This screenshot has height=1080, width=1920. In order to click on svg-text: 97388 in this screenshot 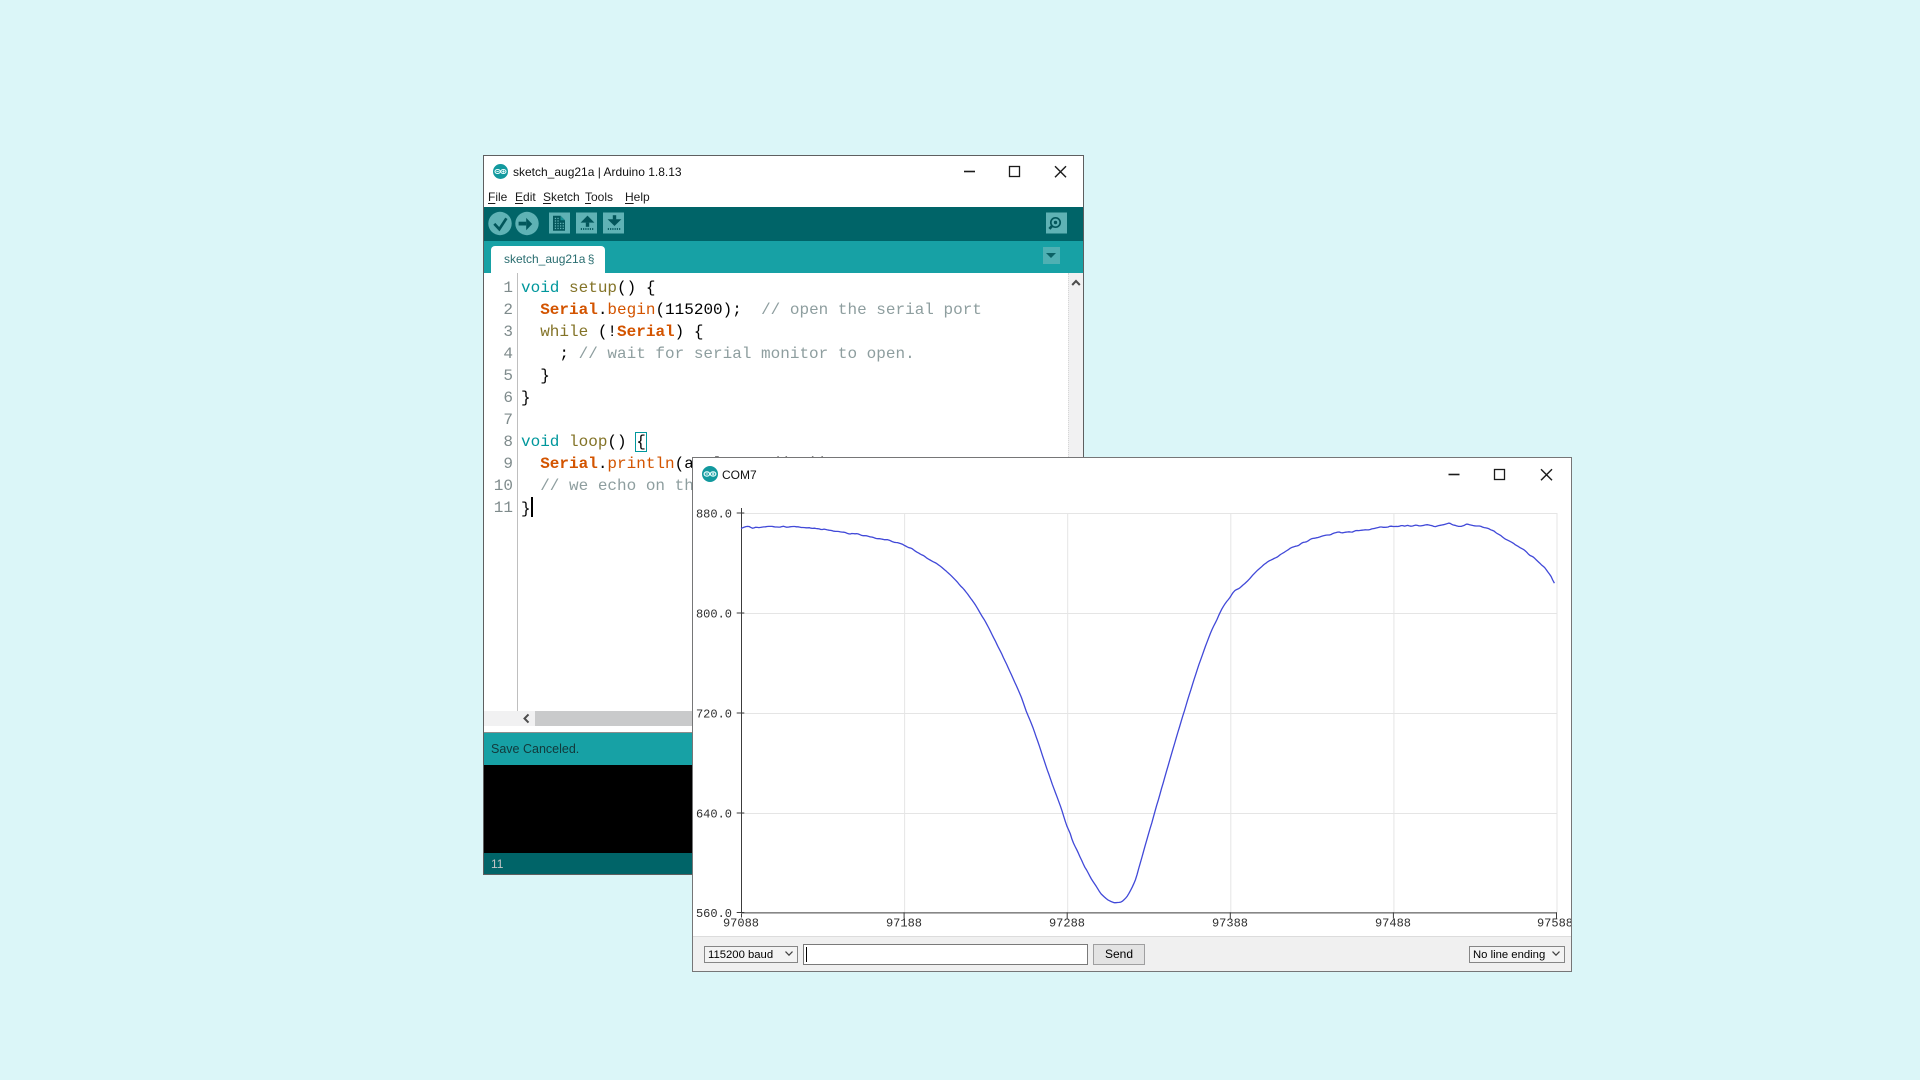, I will do `click(1230, 924)`.